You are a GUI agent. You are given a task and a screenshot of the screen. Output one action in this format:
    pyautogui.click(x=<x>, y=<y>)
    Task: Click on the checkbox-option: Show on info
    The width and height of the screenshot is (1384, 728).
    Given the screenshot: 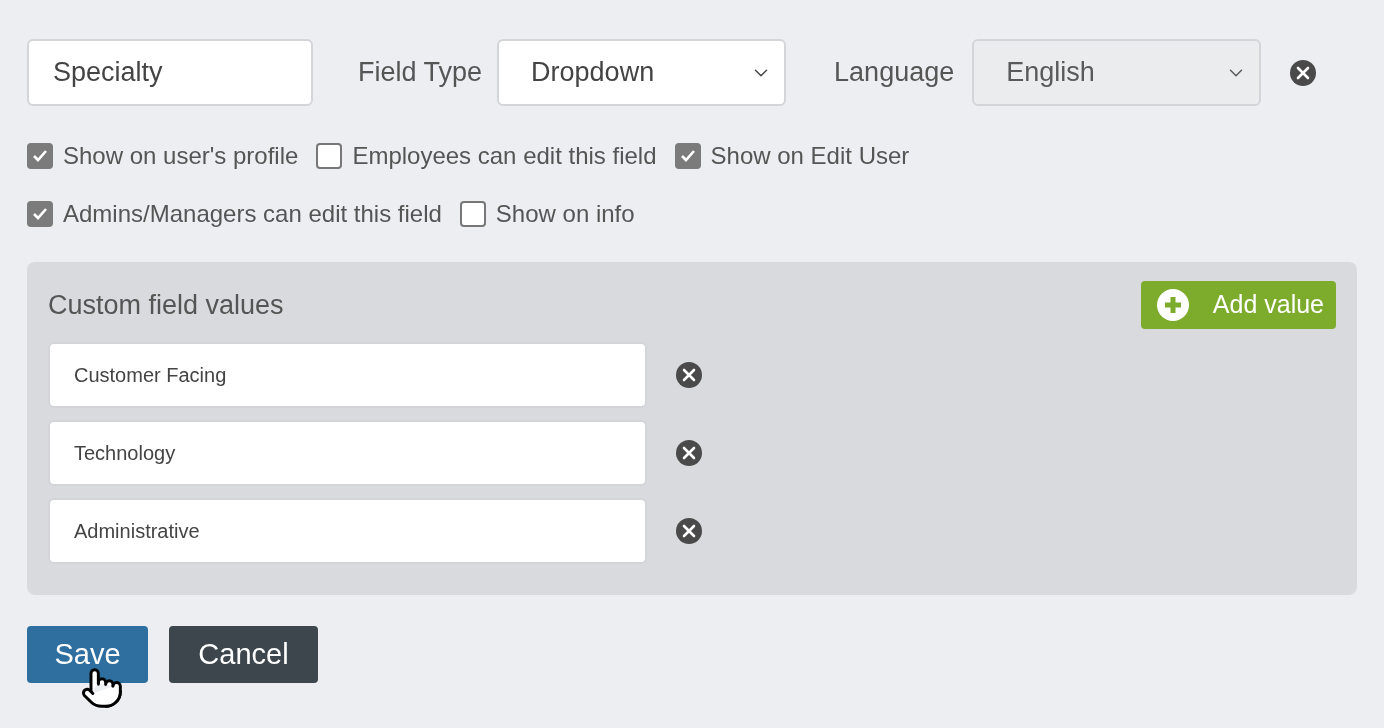 What is the action you would take?
    pyautogui.click(x=547, y=214)
    